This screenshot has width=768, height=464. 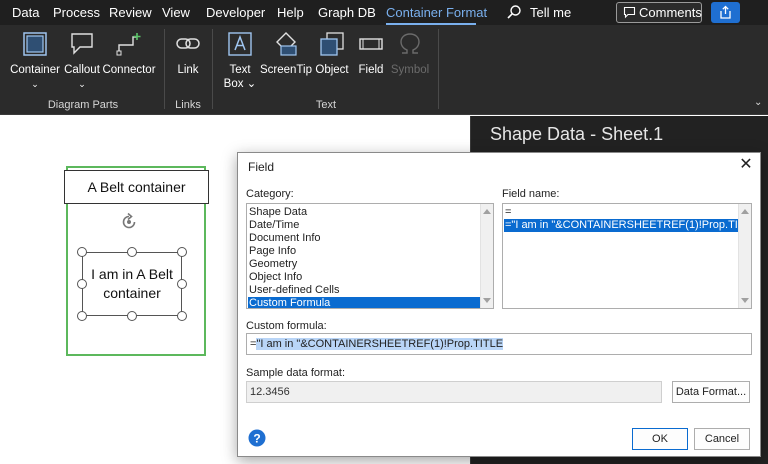 What do you see at coordinates (188, 70) in the screenshot?
I see `link-label: Link` at bounding box center [188, 70].